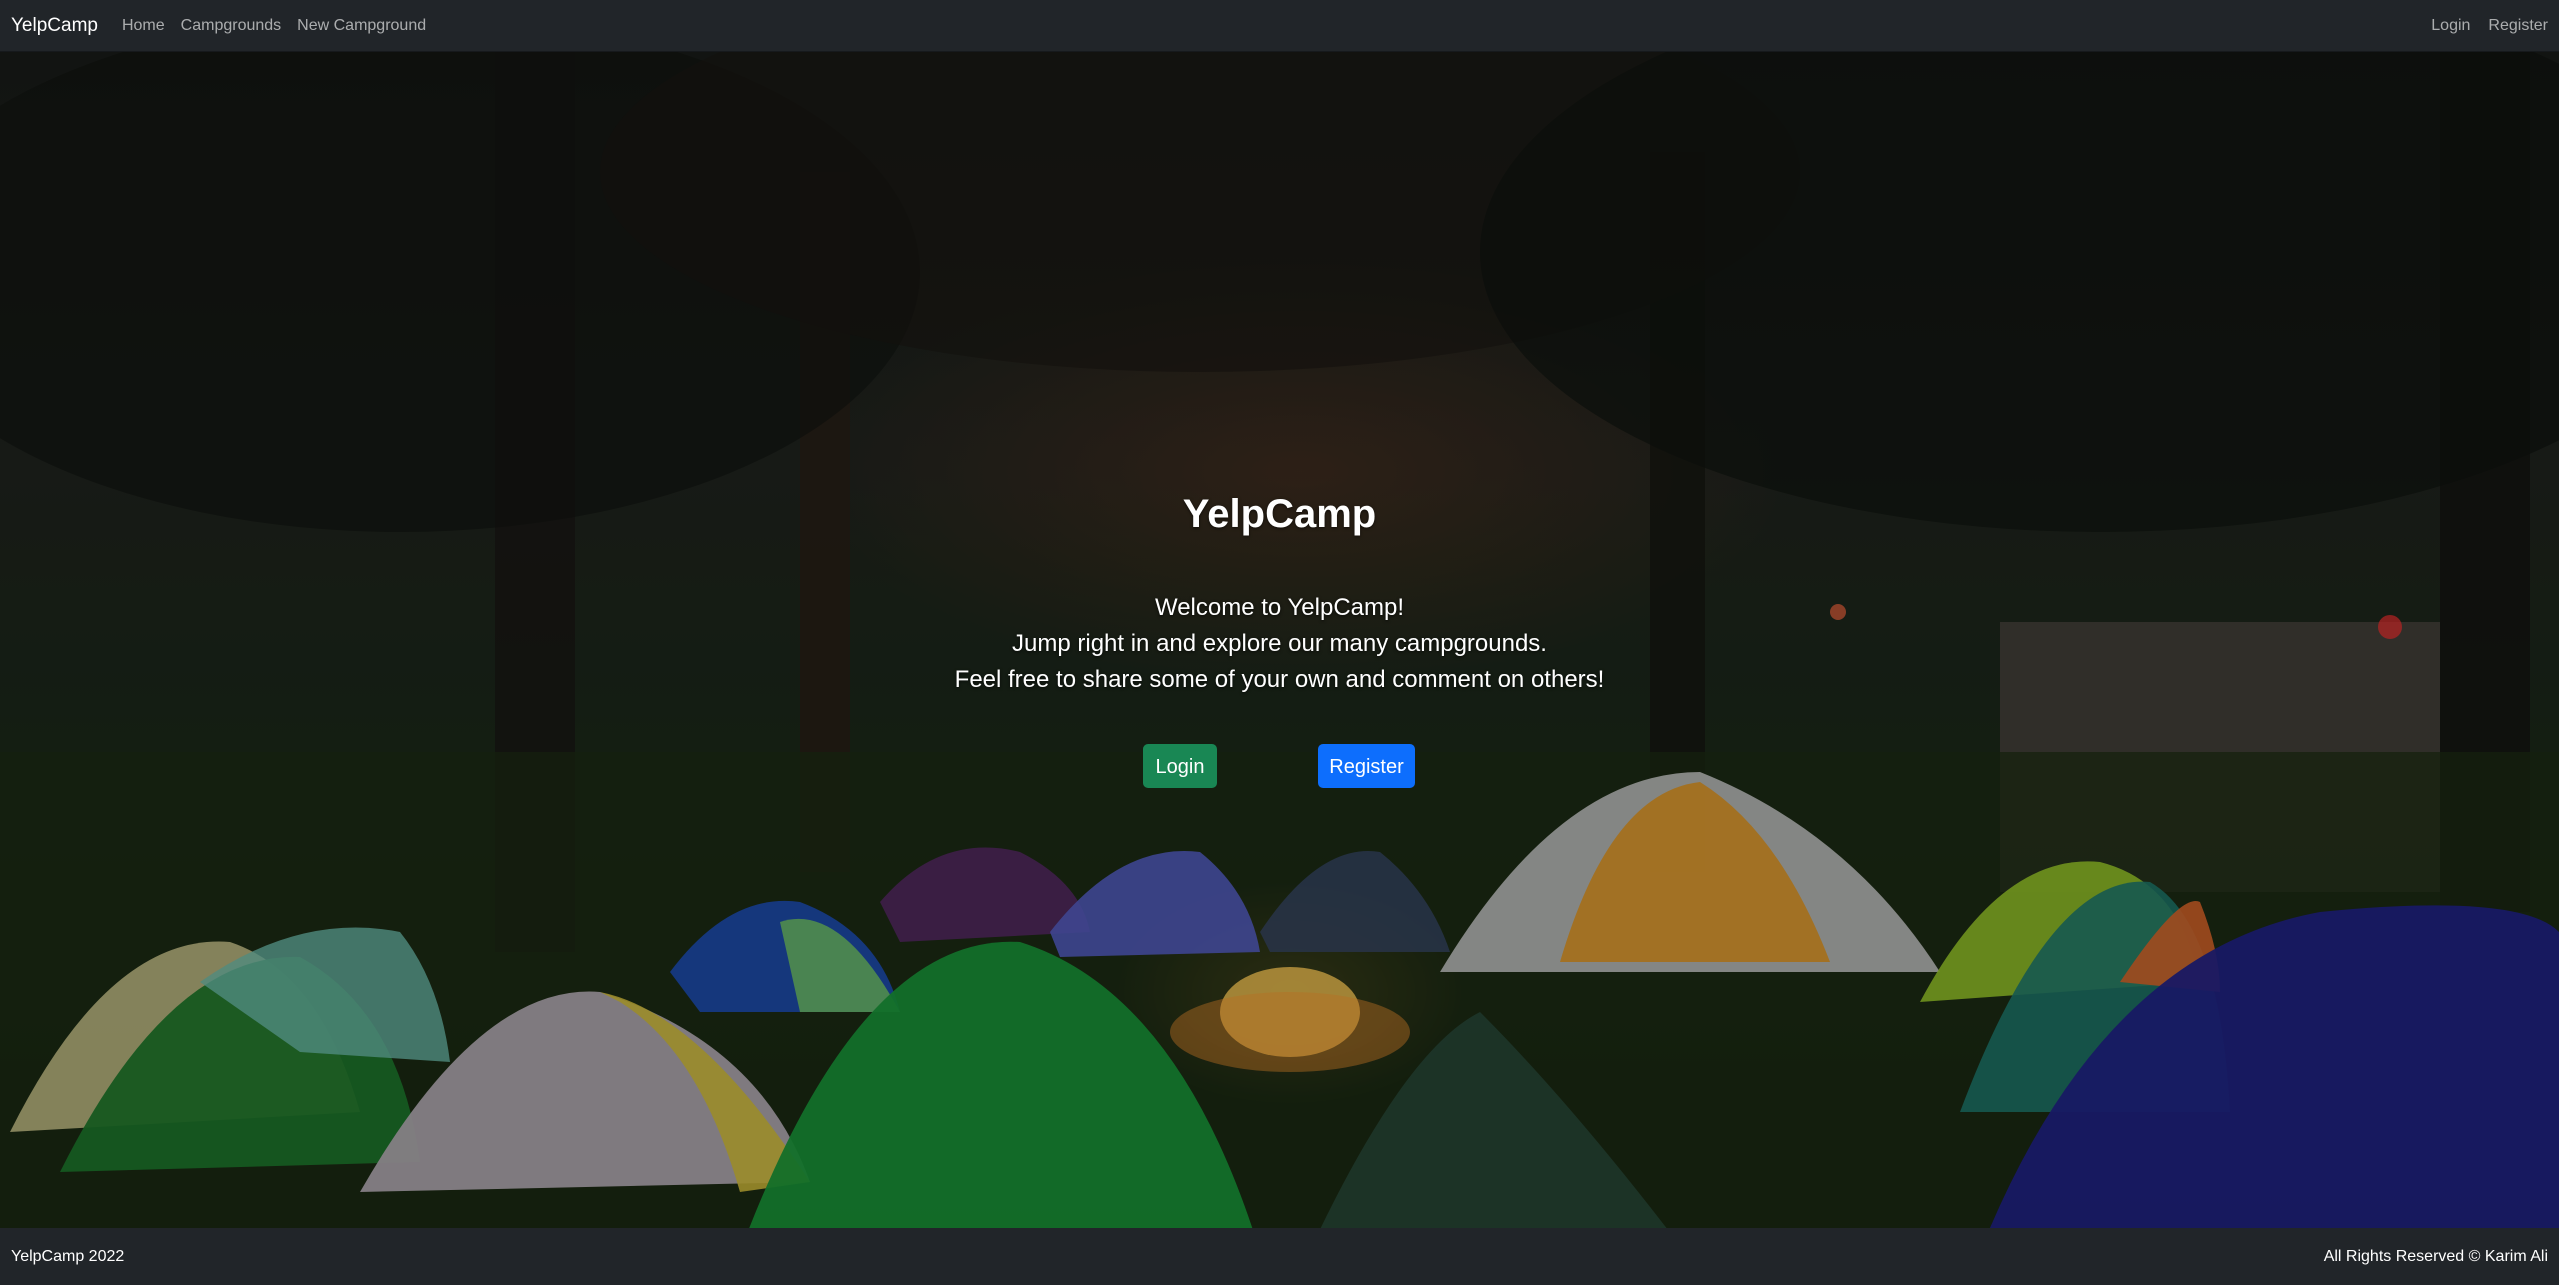 This screenshot has height=1285, width=2559. I want to click on nav-links: Home Campgrounds New Campground, so click(274, 26).